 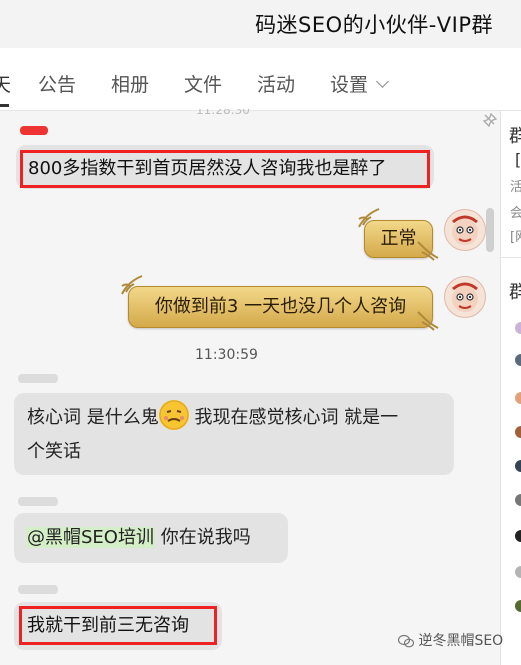 I want to click on tab-bar: 天 公告 相册 文件 活动 设置, so click(x=260, y=79).